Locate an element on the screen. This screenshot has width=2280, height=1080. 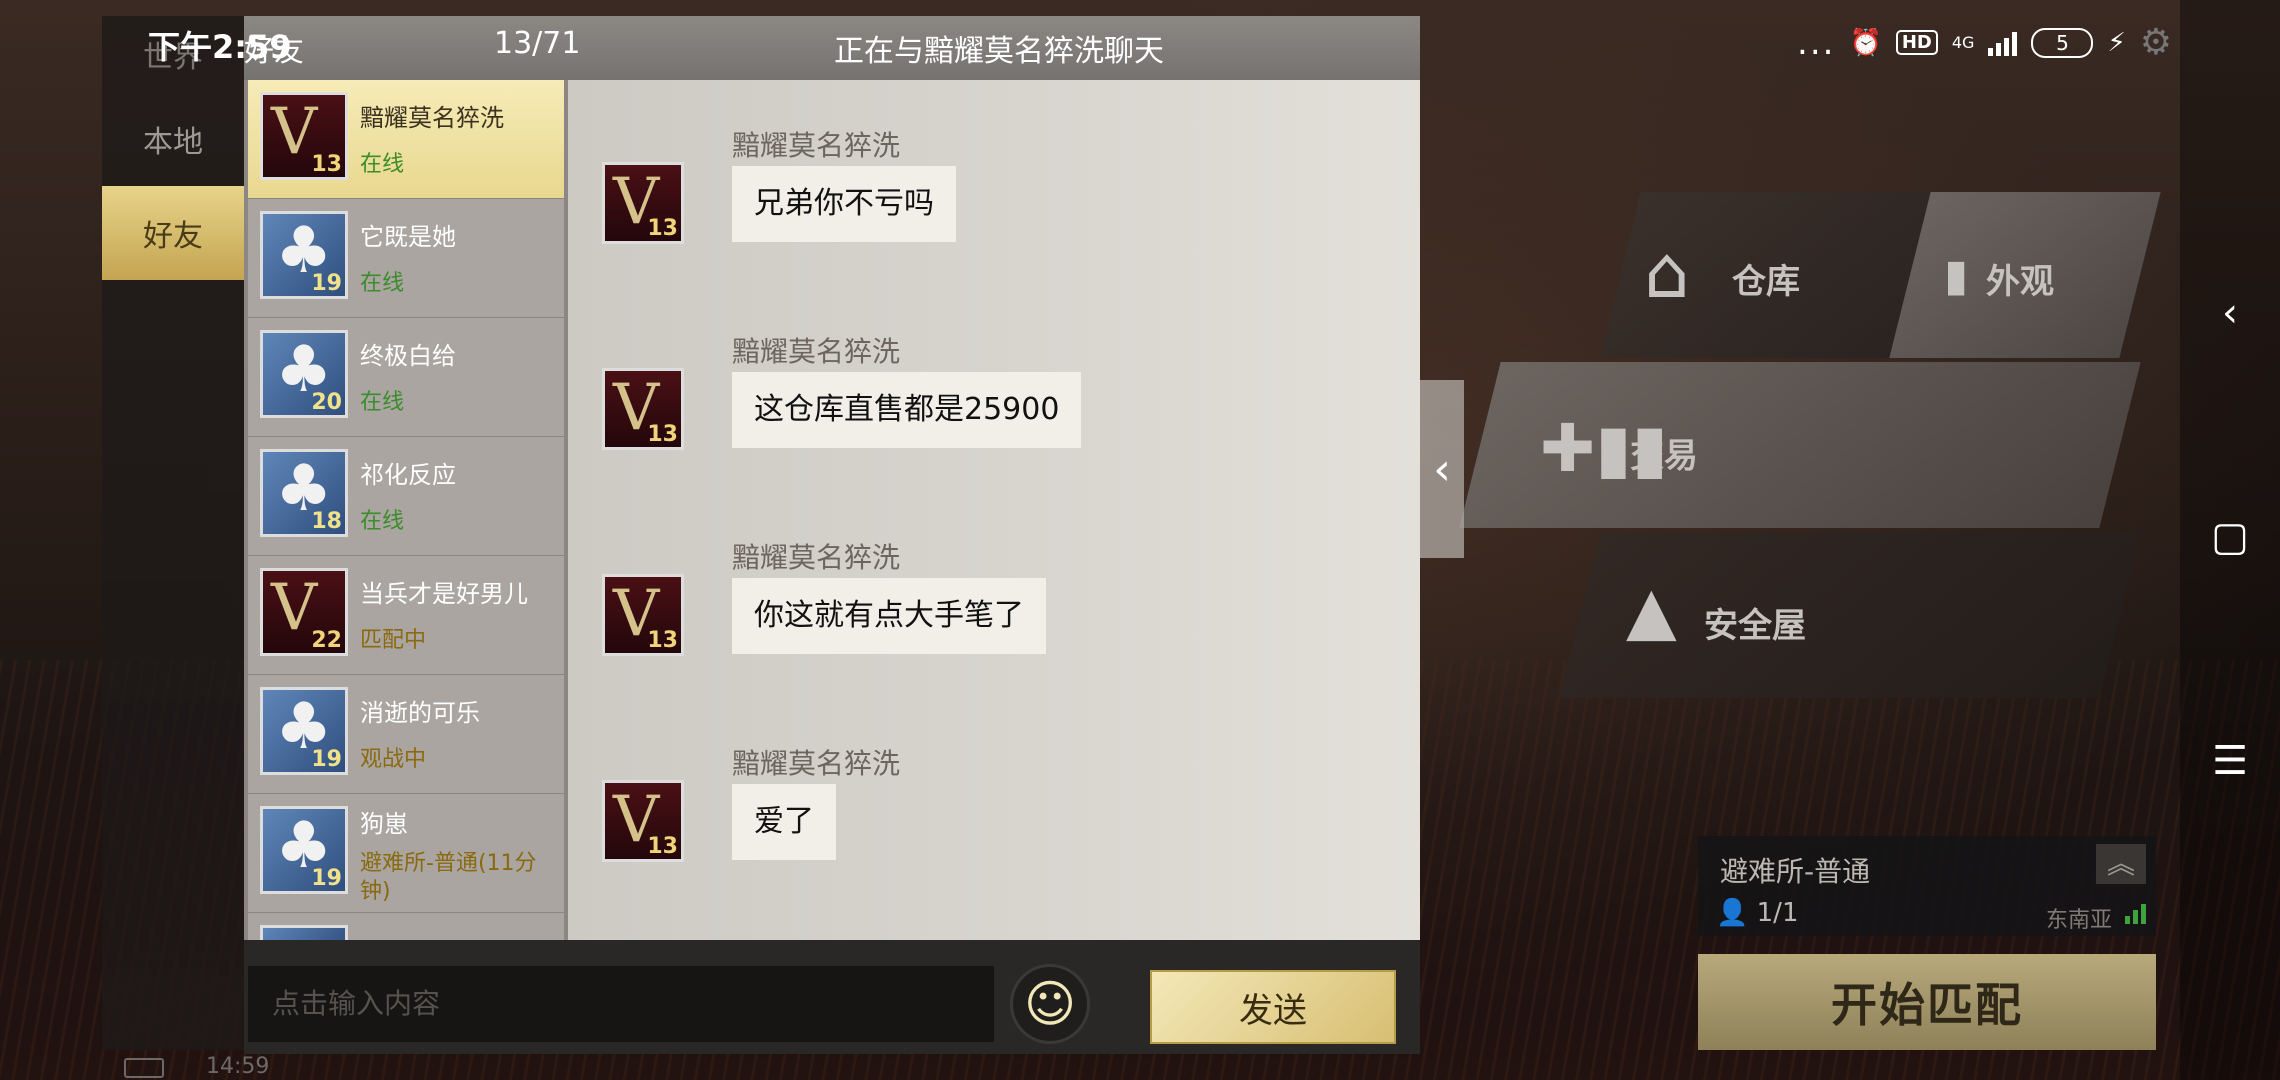
menu-icon: ☰ is located at coordinates (2230, 761).